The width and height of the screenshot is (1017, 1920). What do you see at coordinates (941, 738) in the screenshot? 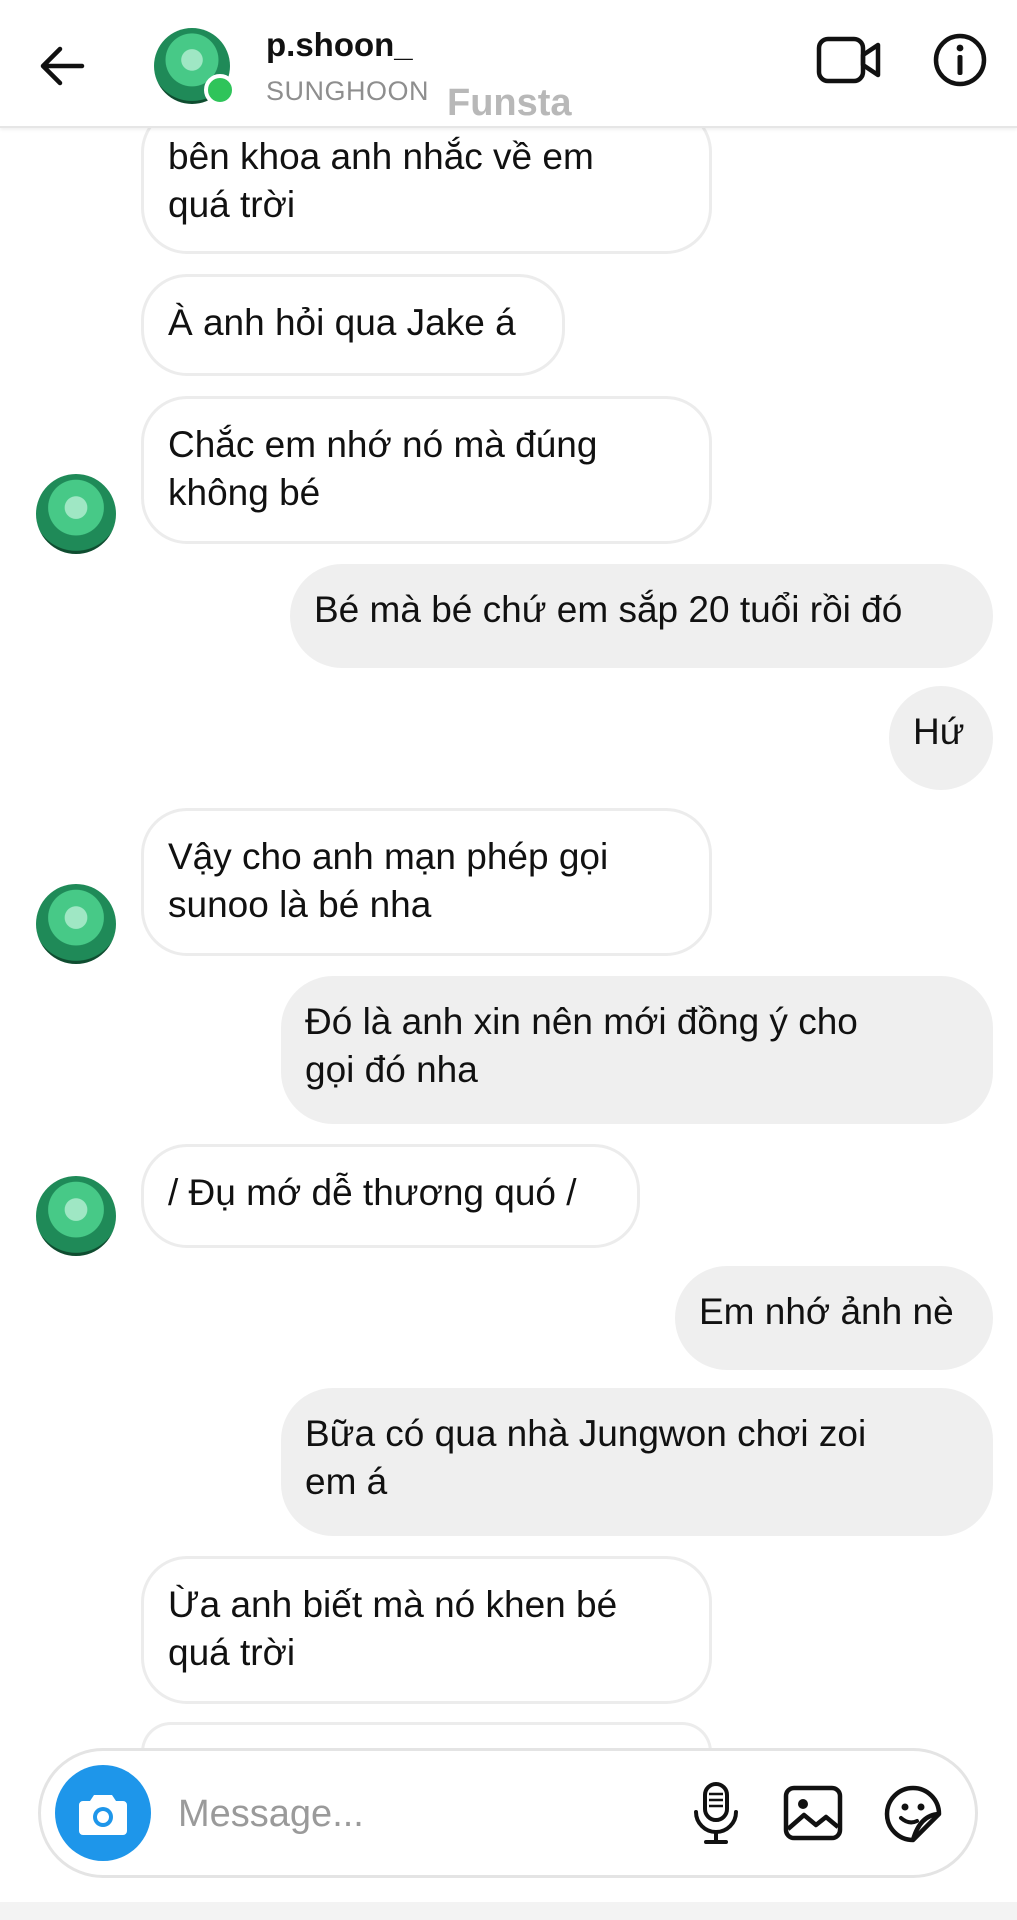
I see `message-sent: Hứ` at bounding box center [941, 738].